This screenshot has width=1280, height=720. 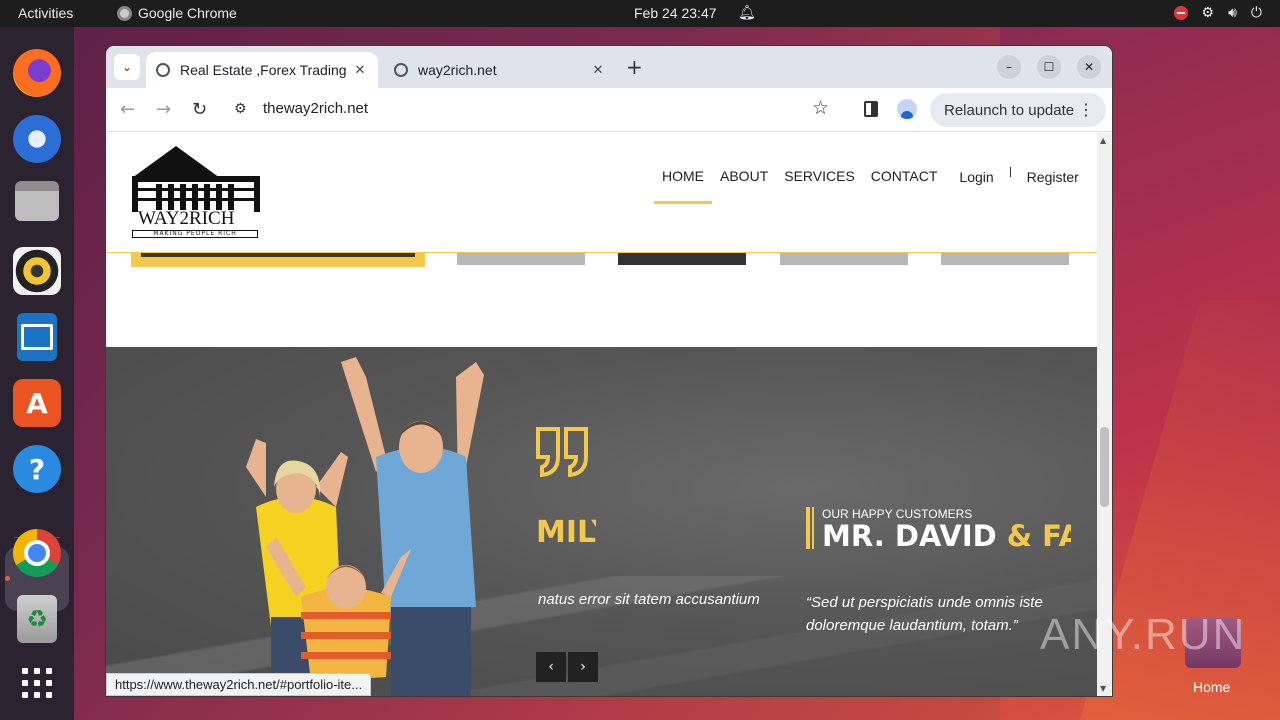 I want to click on logo-tagline: MAKING PEOPLE RICH, so click(x=195, y=234).